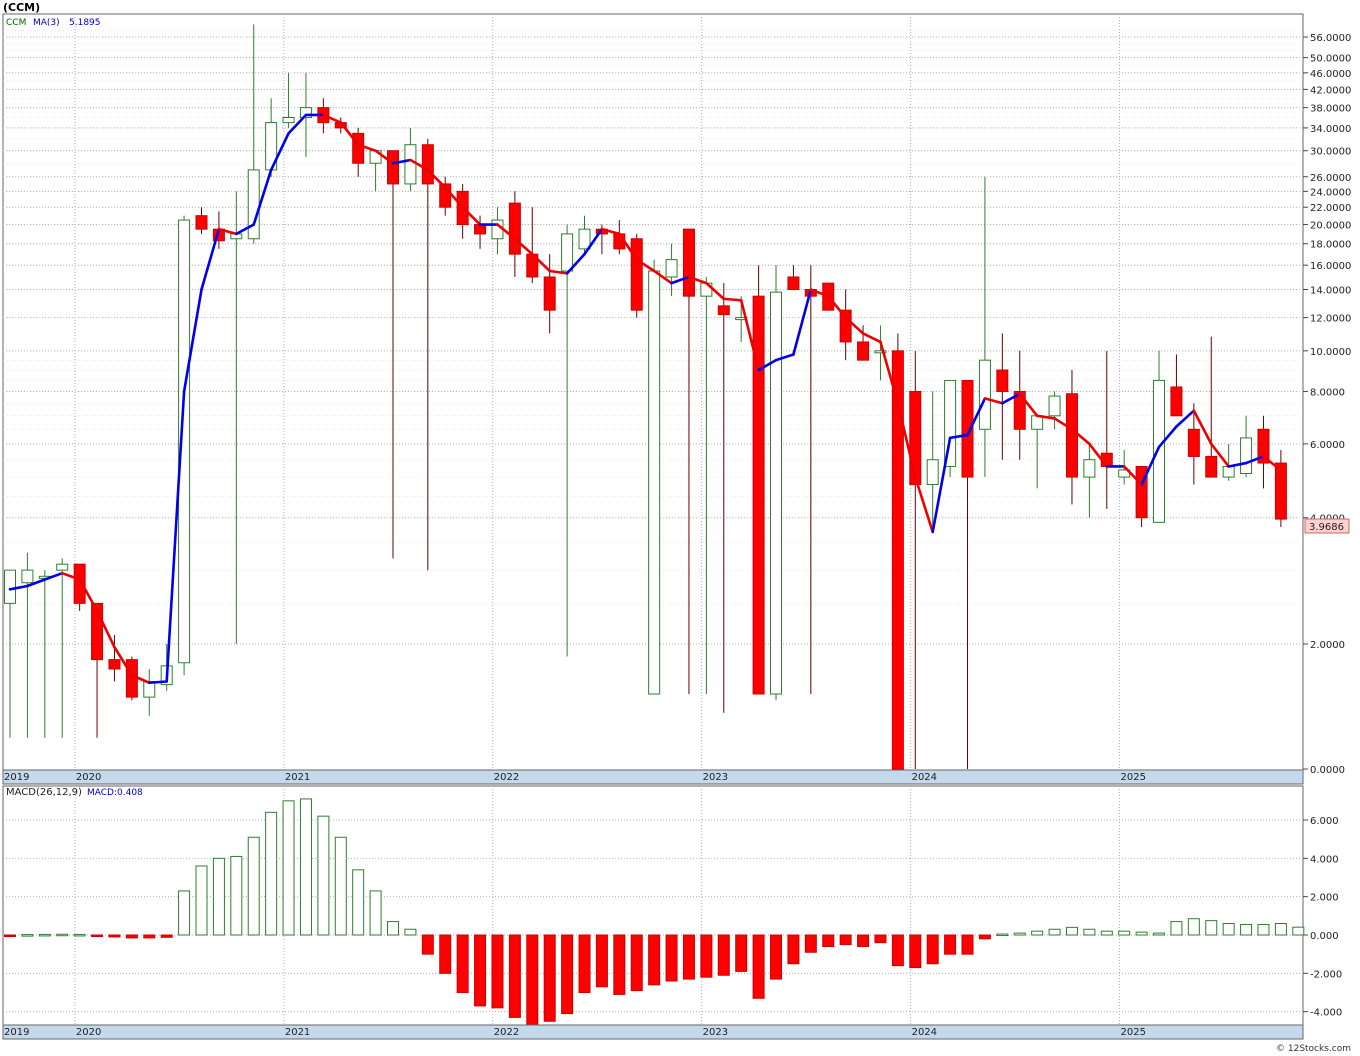  I want to click on macd-tick-label: -4.000, so click(1326, 1013).